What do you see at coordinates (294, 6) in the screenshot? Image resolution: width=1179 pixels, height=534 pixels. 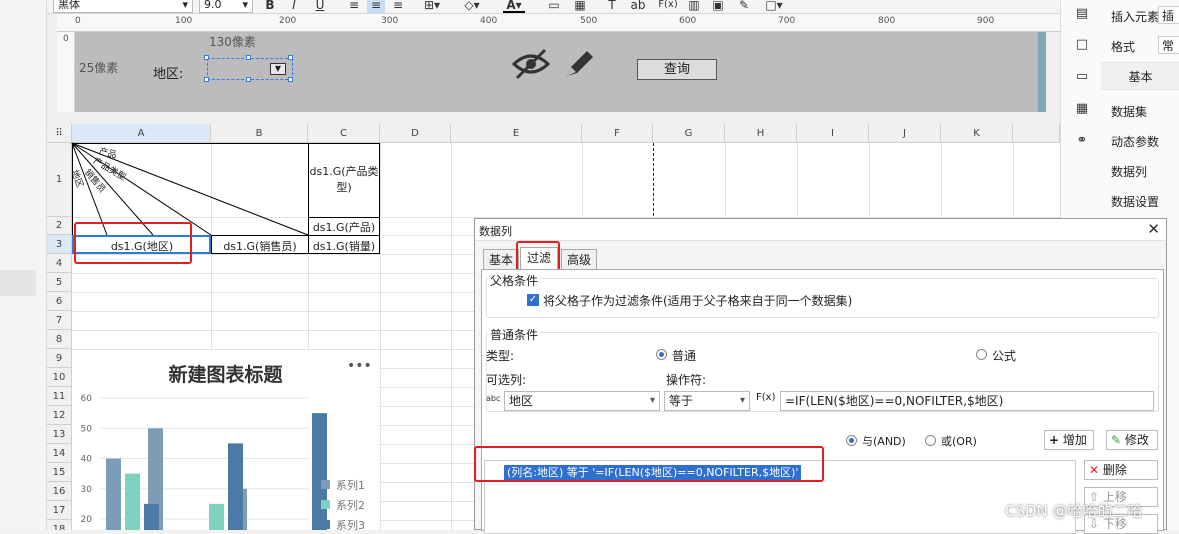 I see `italic-button: I` at bounding box center [294, 6].